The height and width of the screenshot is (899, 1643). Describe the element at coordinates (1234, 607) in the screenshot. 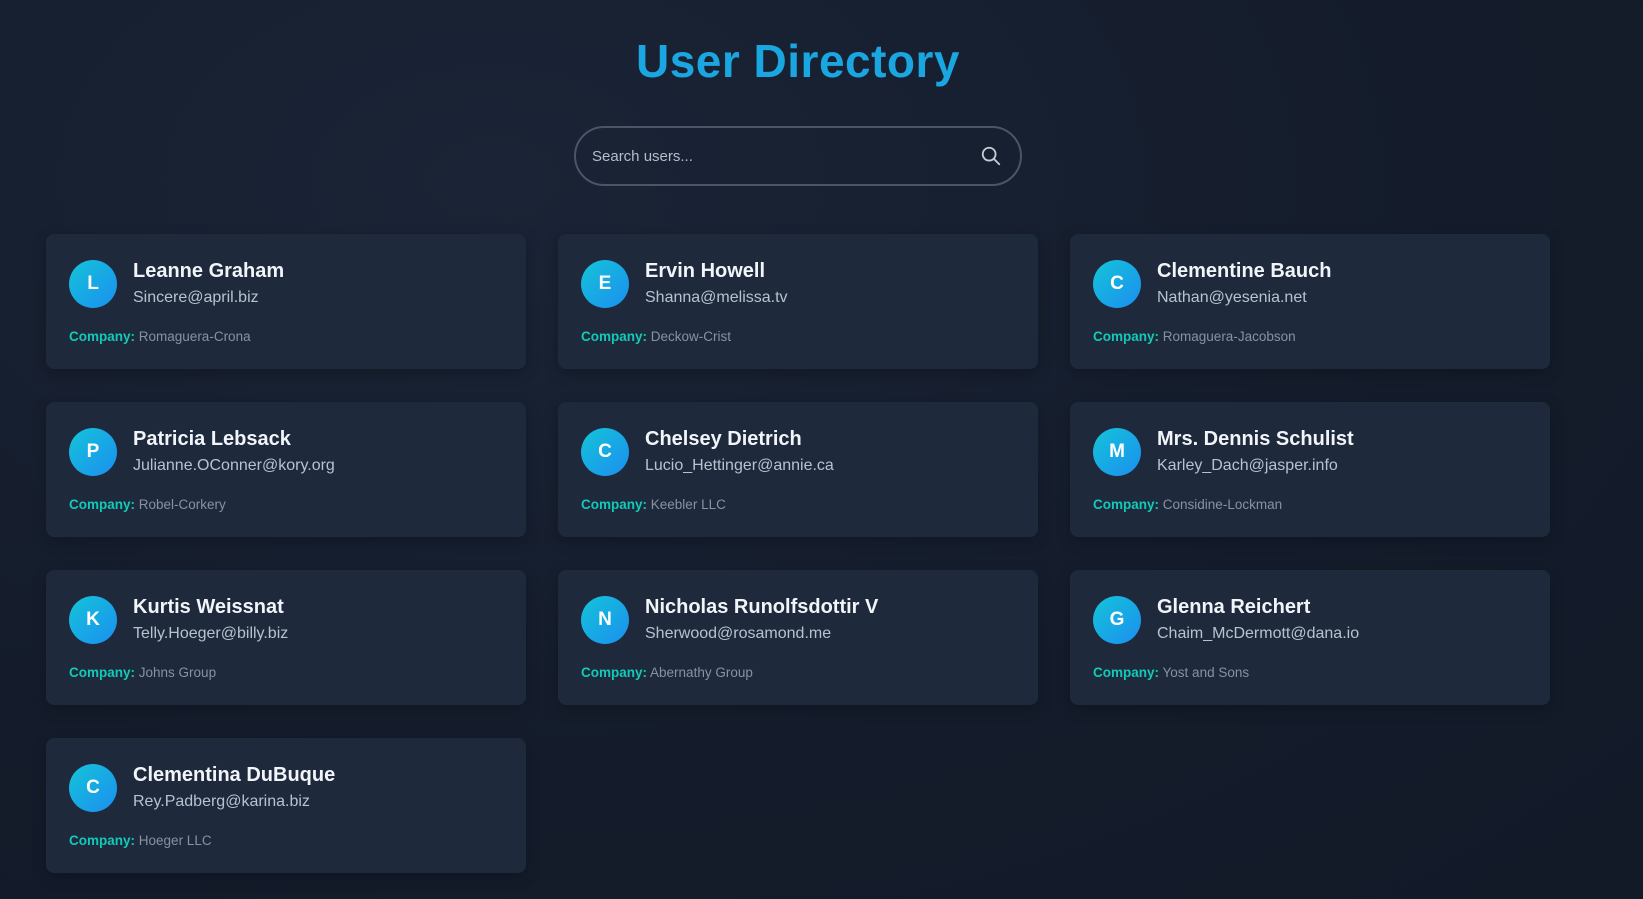

I see `user-name: Glenna Reichert` at that location.